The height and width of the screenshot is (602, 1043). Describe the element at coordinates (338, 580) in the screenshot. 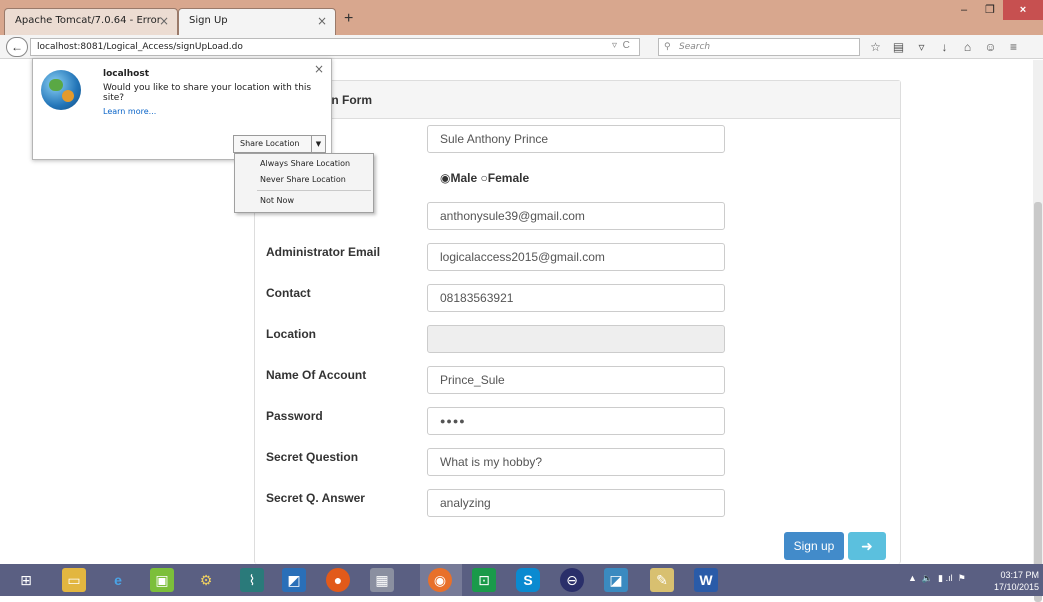

I see `app-icon-orange: ●` at that location.